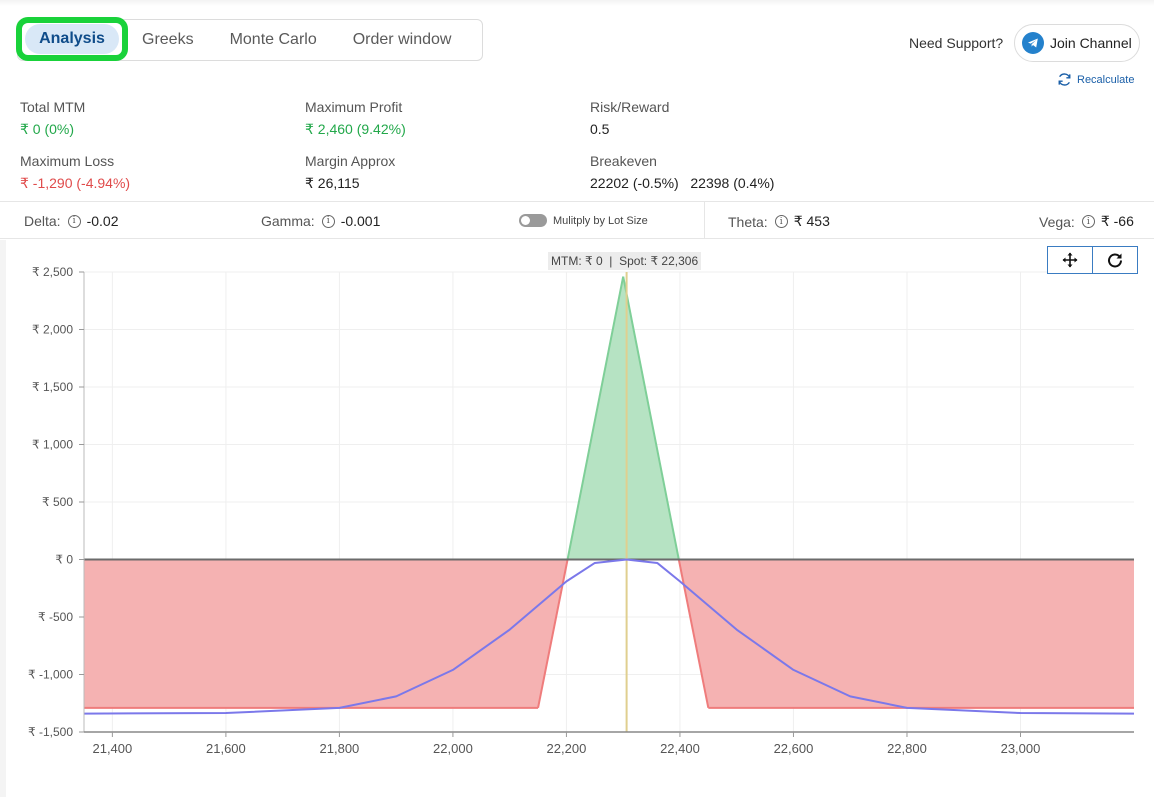 The width and height of the screenshot is (1154, 797). Describe the element at coordinates (320, 221) in the screenshot. I see `gamma-readout: Gamma: i -0.001` at that location.